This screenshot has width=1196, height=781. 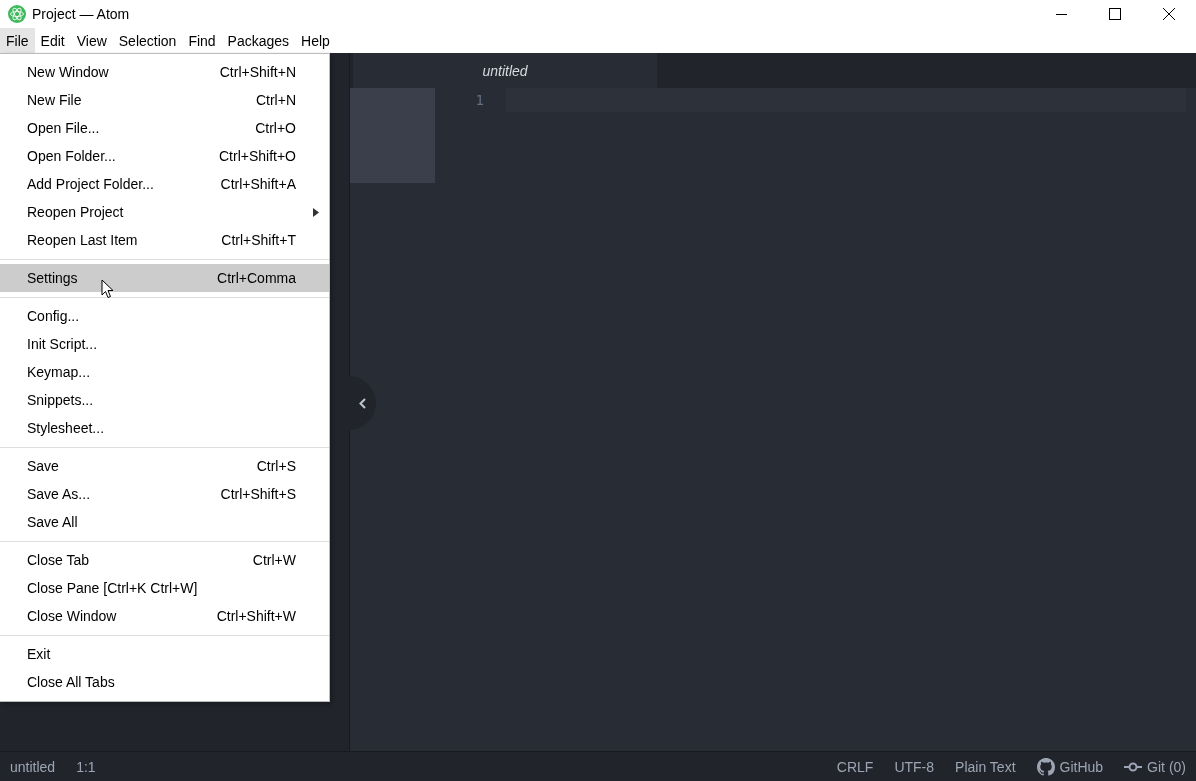 What do you see at coordinates (164, 654) in the screenshot?
I see `menu-item: Exit` at bounding box center [164, 654].